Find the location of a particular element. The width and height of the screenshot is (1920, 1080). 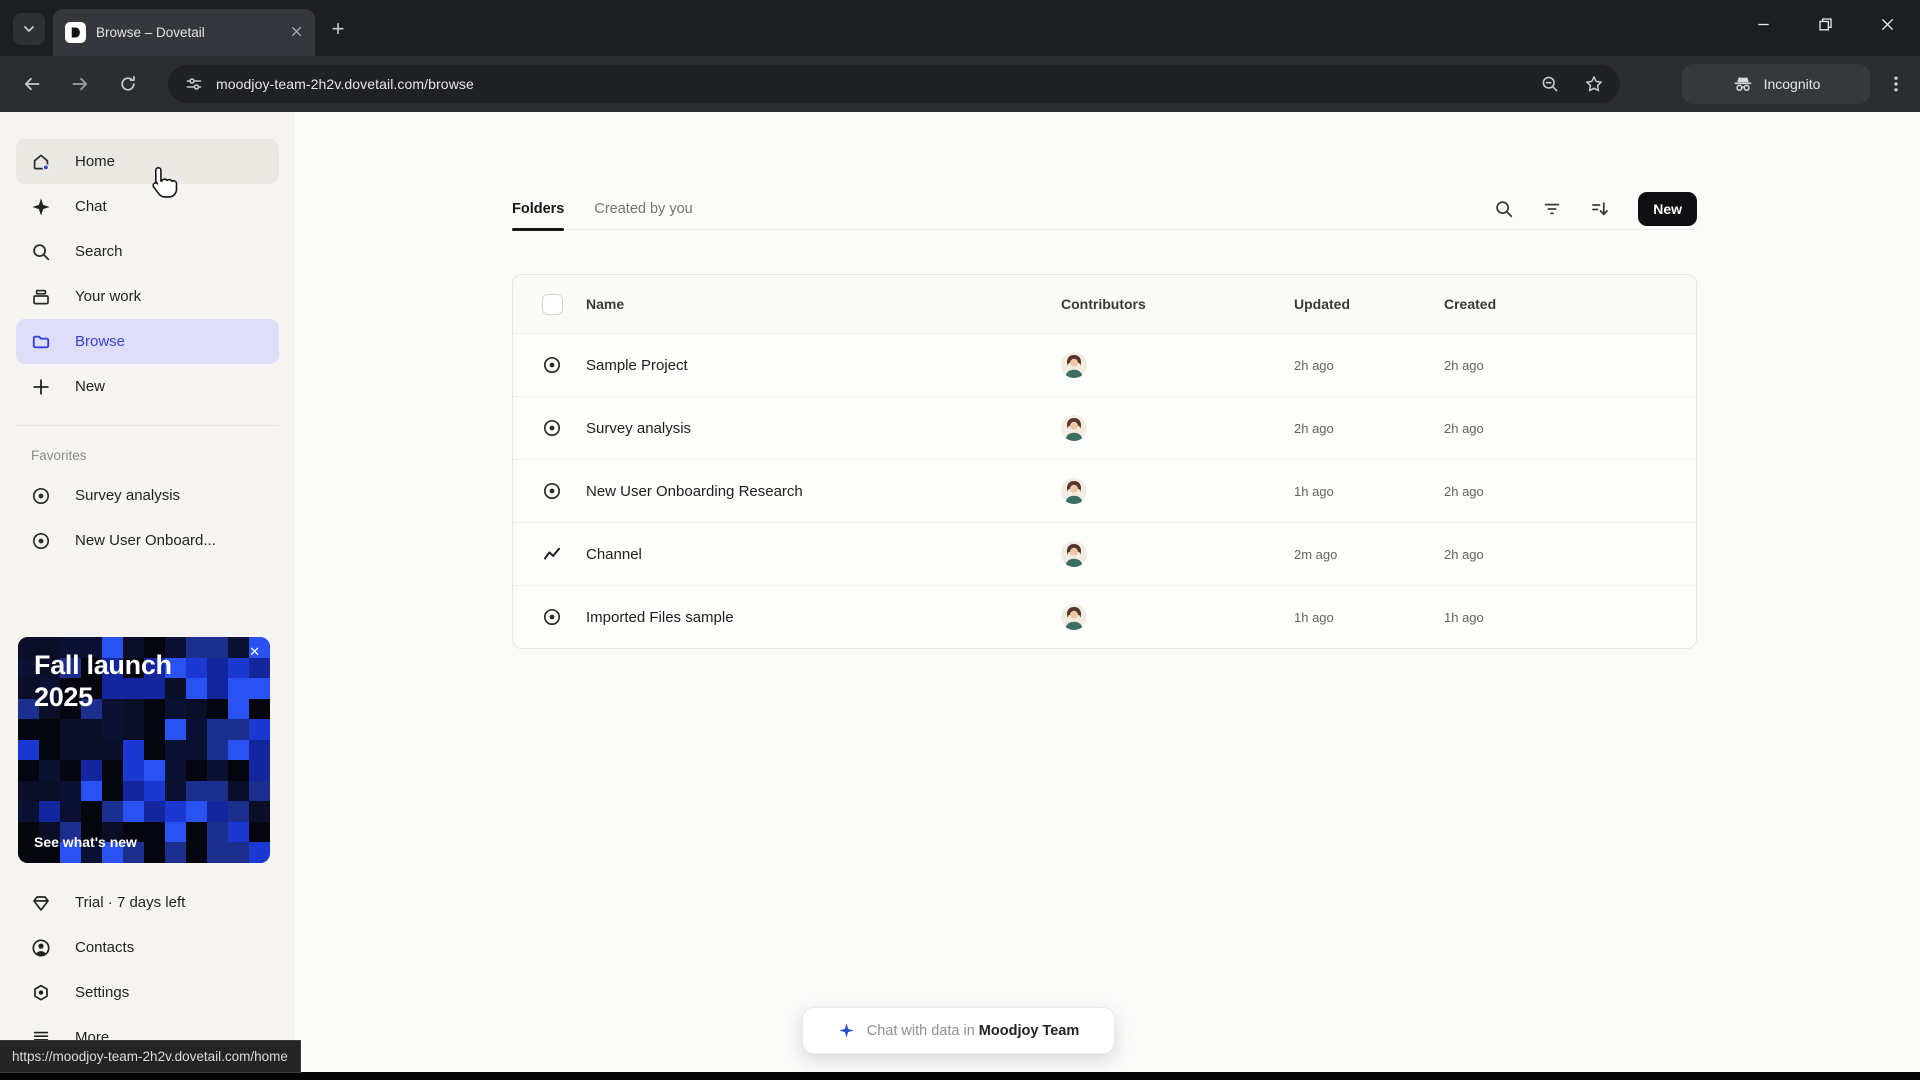

sidebar-item-label: Search is located at coordinates (99, 251).